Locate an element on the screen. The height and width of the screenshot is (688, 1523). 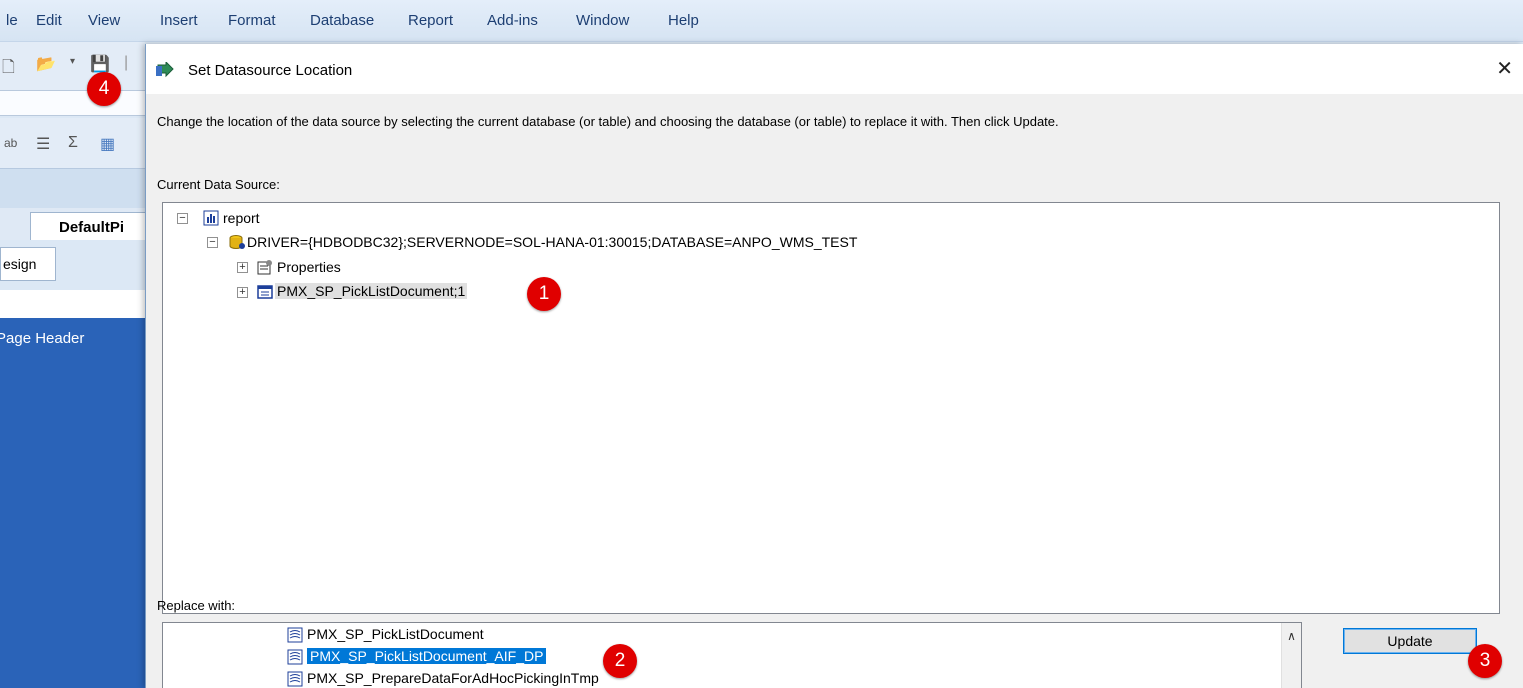
document-tab: DefaultPi is located at coordinates (90, 226).